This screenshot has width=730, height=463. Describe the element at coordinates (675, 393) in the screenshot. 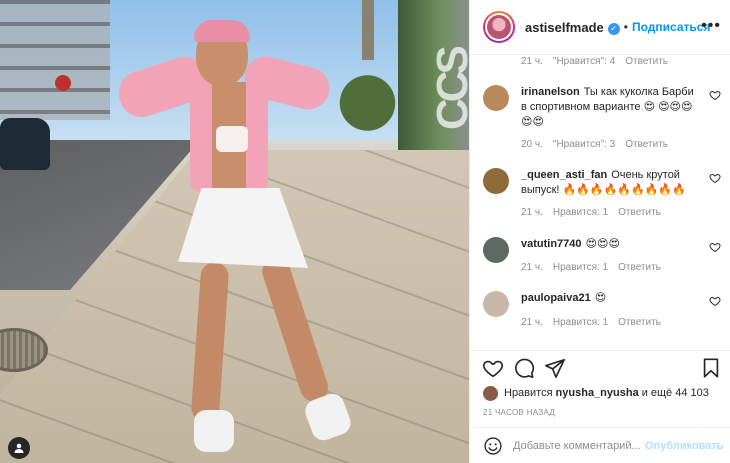

I see `likes-count: и ещё 44 103` at that location.